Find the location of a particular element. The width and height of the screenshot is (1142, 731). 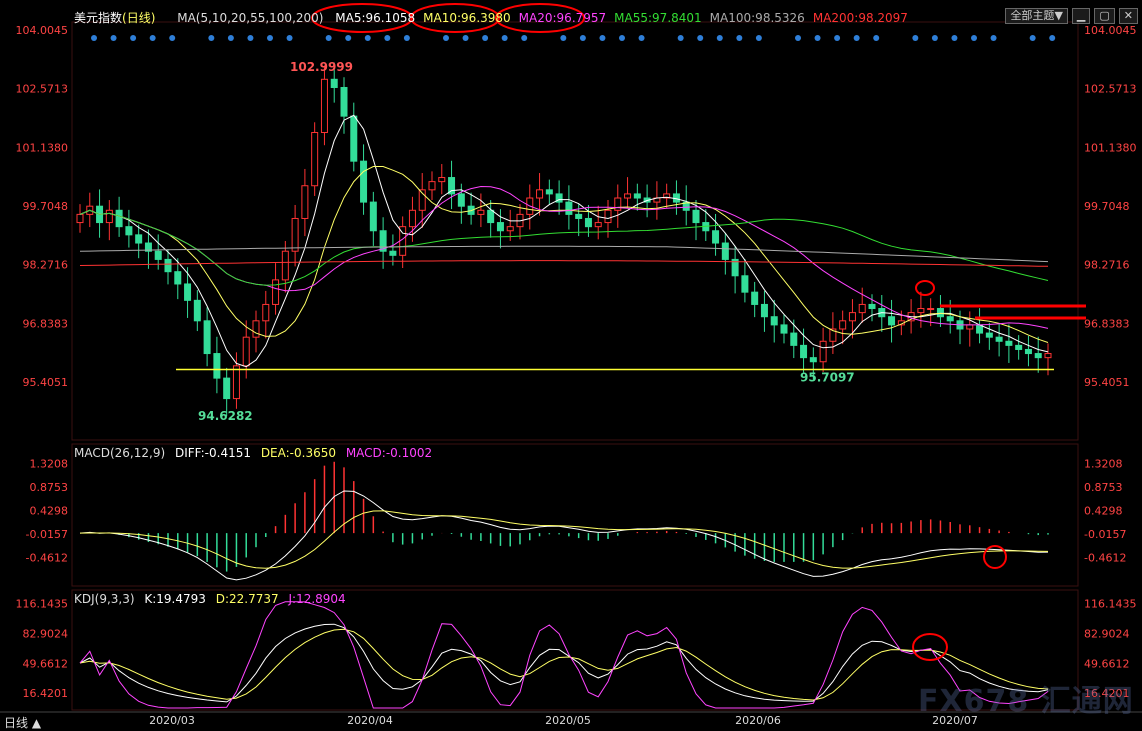

kdj-d: D:22.7737 is located at coordinates (247, 599).